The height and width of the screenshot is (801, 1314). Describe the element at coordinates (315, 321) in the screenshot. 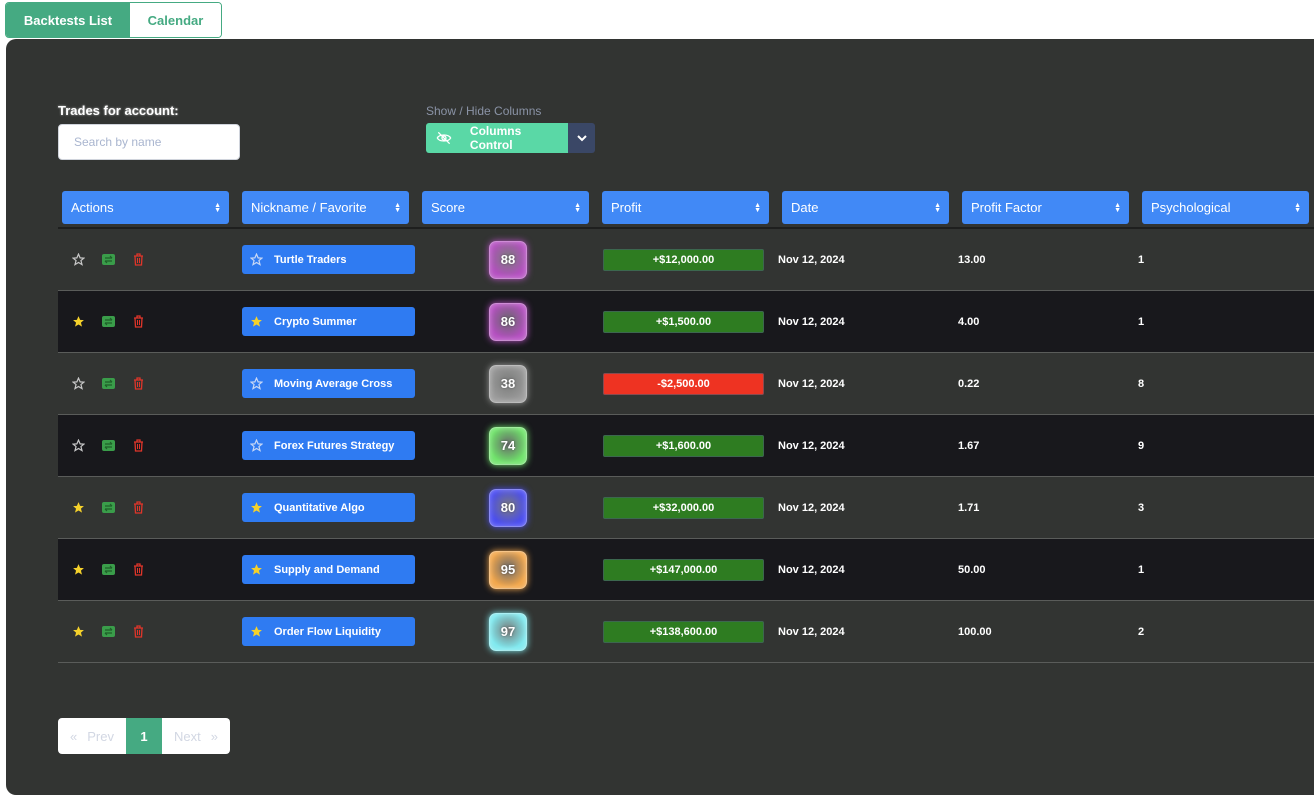

I see `nickname-label: Crypto Summer` at that location.